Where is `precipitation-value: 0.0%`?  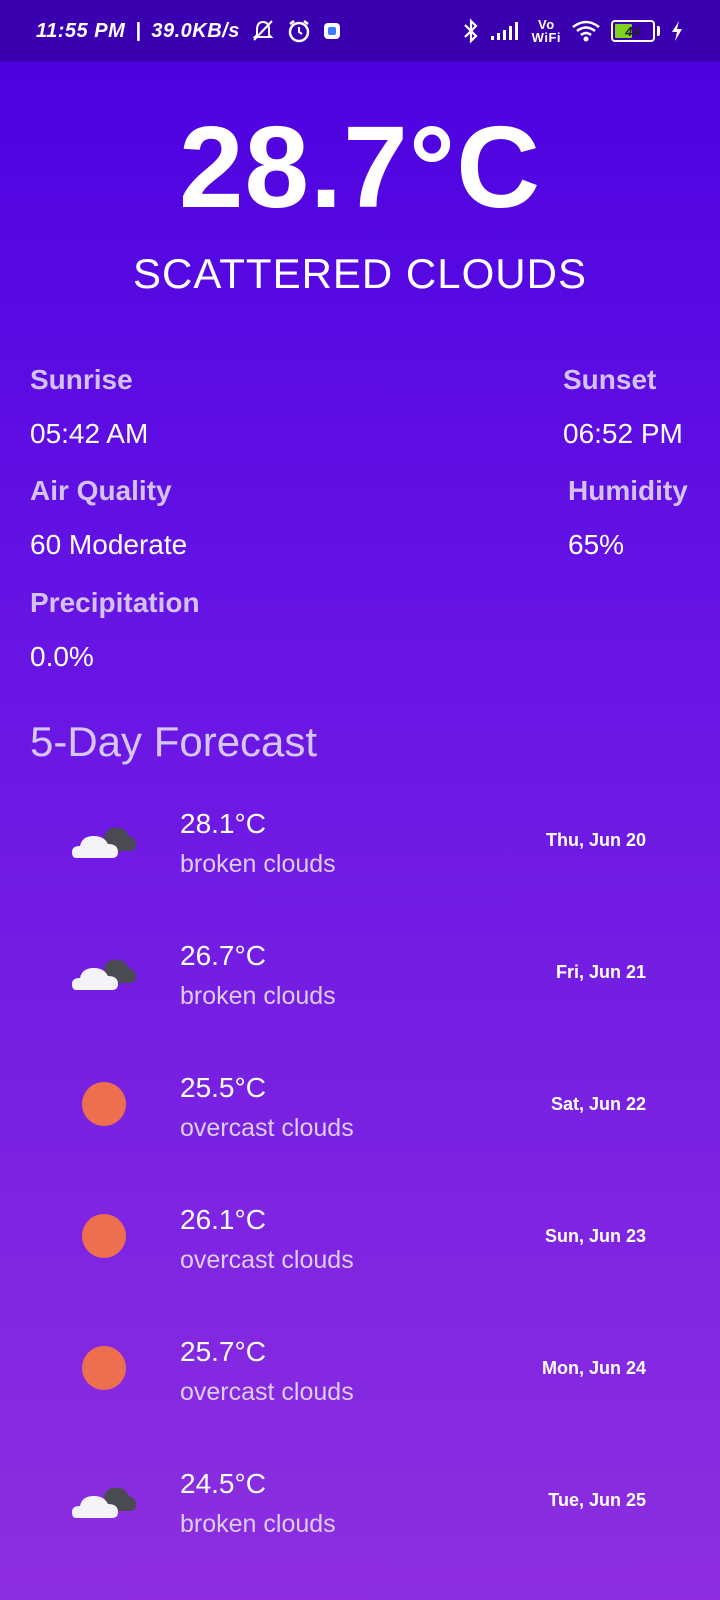
precipitation-value: 0.0% is located at coordinates (62, 656).